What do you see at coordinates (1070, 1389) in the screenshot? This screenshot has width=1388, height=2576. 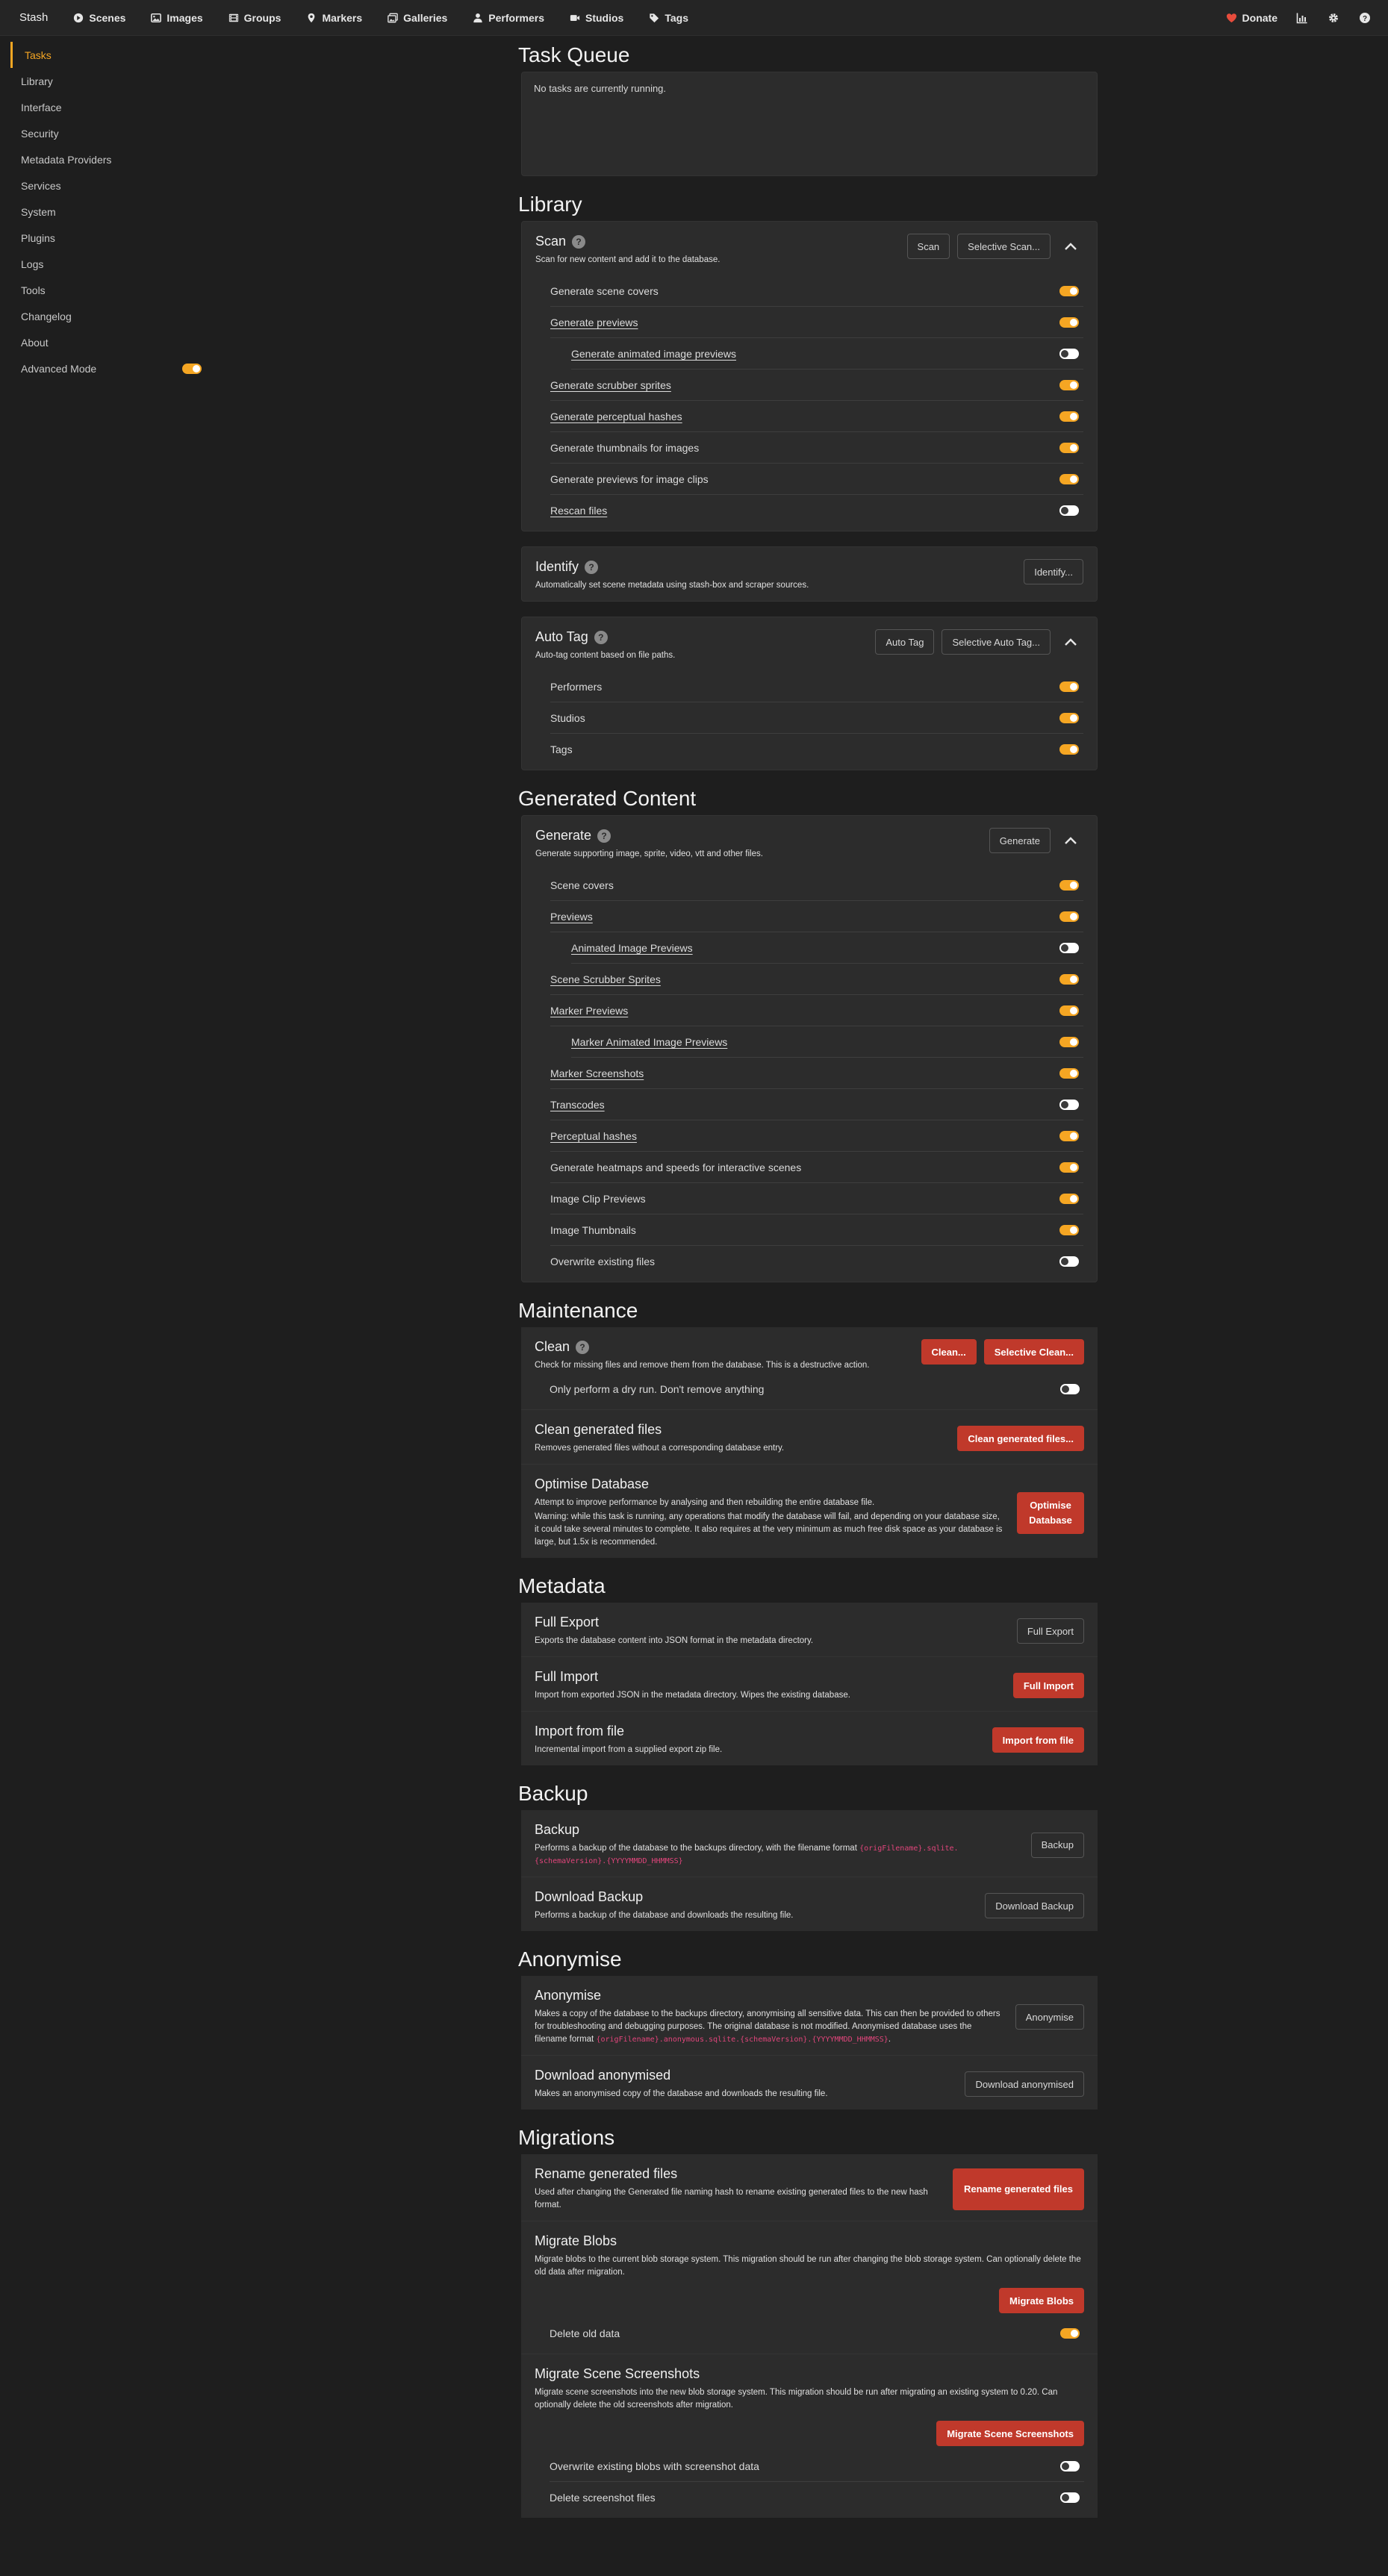 I see `dry-run-toggle` at bounding box center [1070, 1389].